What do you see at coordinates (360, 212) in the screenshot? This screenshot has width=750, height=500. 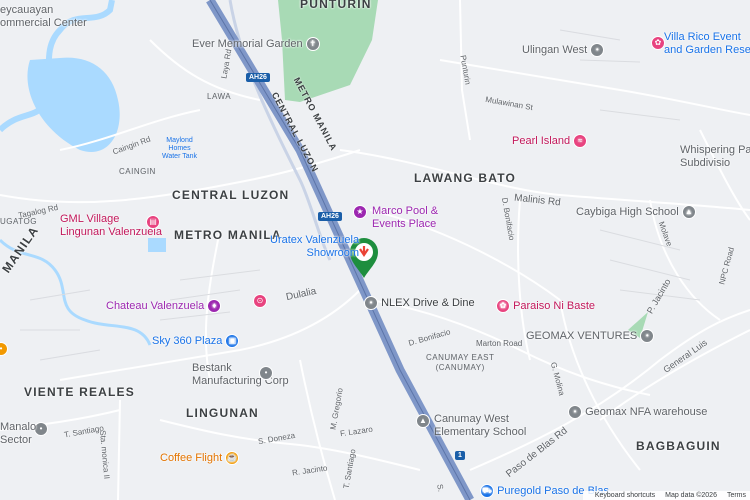 I see `events-icon: ★` at bounding box center [360, 212].